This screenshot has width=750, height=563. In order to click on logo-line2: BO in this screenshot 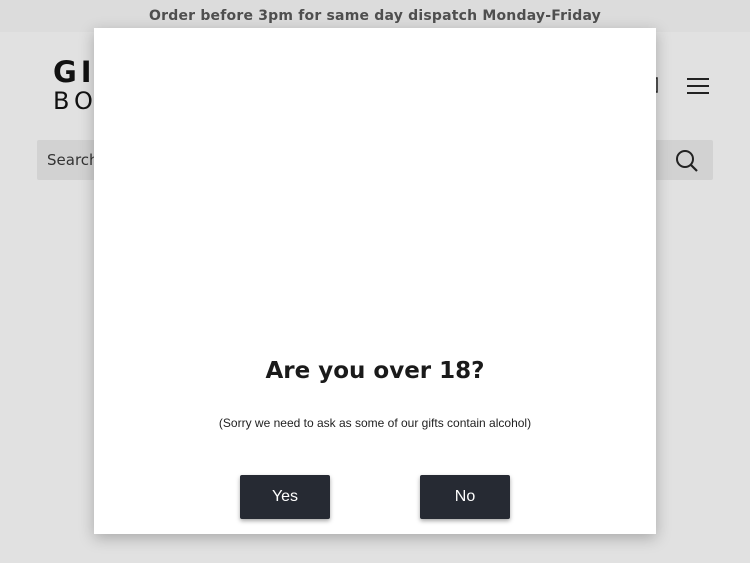, I will do `click(75, 101)`.